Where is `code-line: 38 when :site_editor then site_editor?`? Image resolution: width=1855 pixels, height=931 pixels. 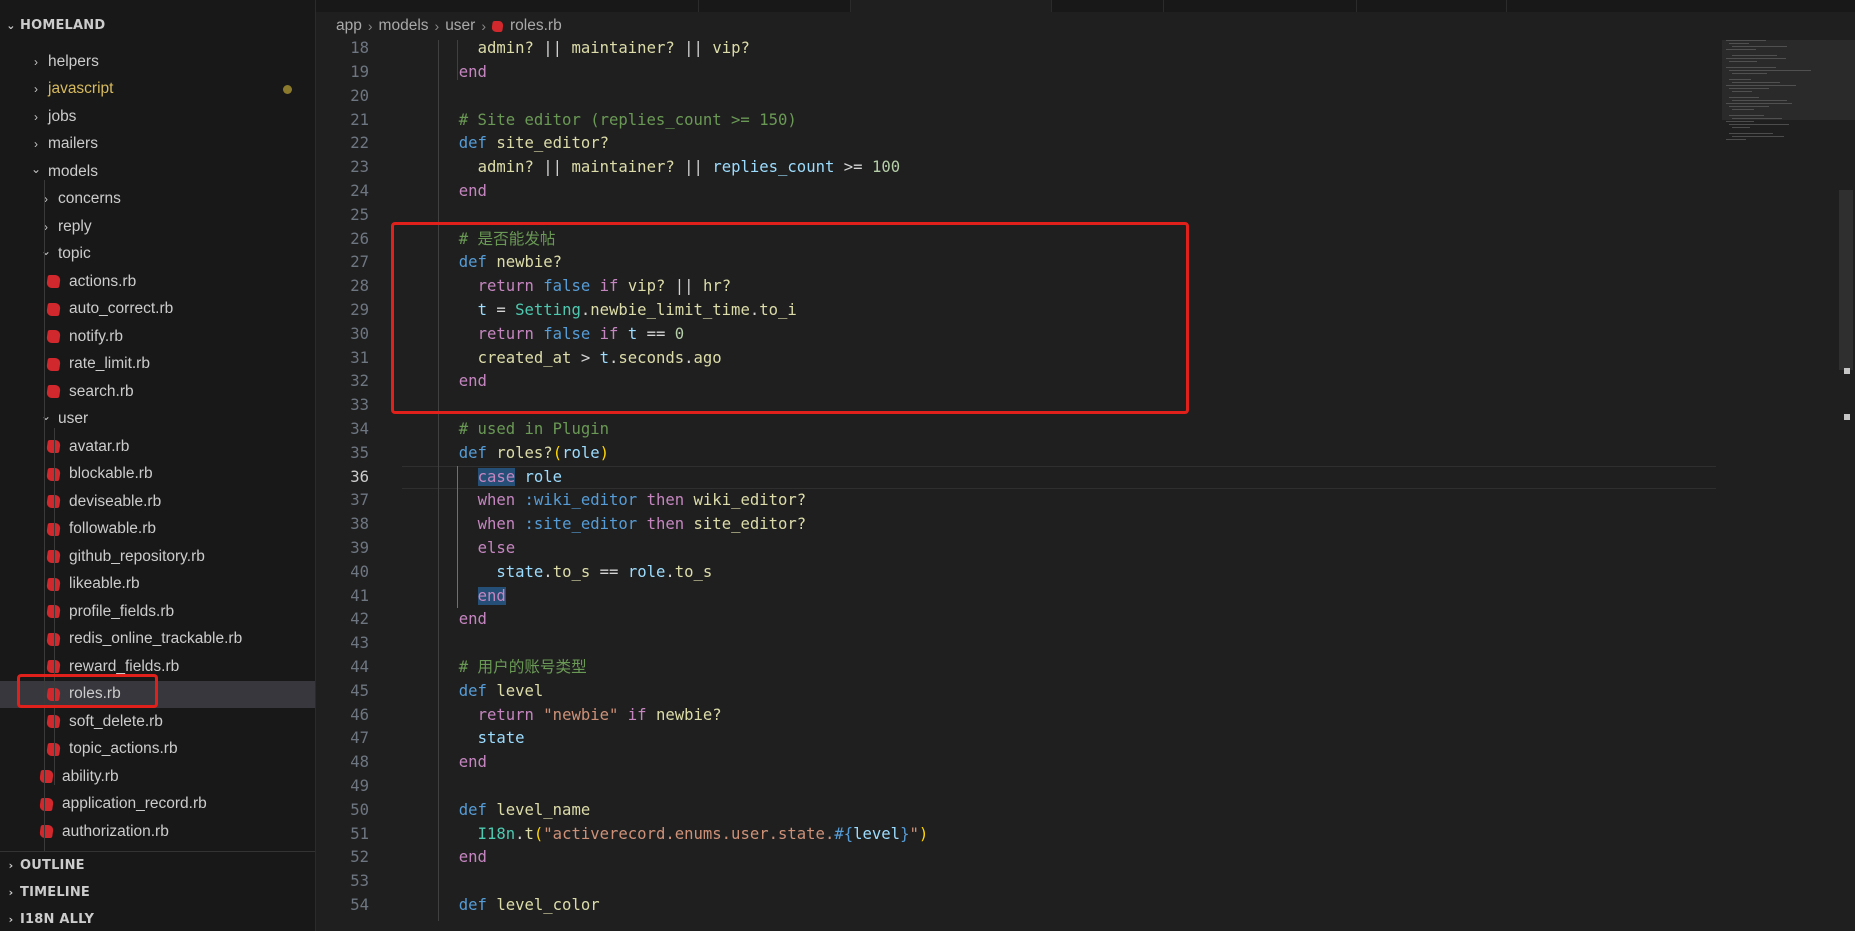 code-line: 38 when :site_editor then site_editor? is located at coordinates (1016, 525).